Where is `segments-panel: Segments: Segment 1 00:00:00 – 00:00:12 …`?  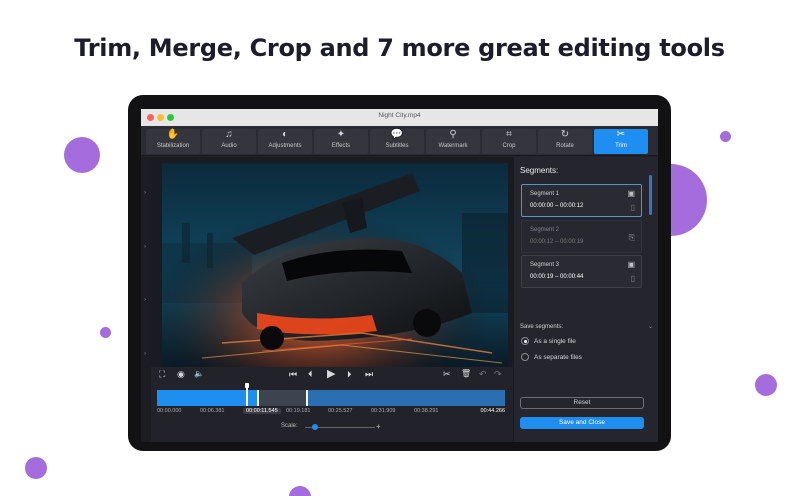
segments-panel: Segments: Segment 1 00:00:00 – 00:00:12 … is located at coordinates (585, 299).